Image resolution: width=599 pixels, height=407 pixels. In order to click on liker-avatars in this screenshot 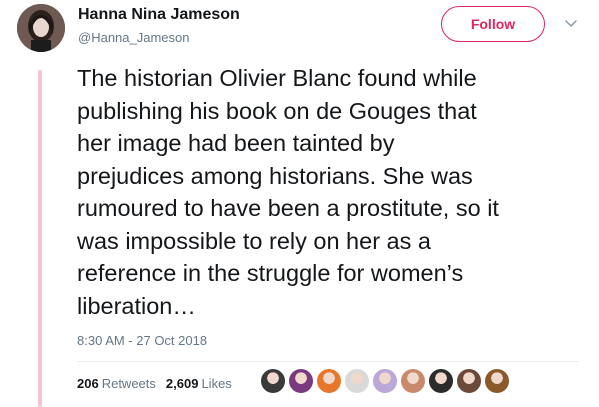, I will do `click(386, 381)`.